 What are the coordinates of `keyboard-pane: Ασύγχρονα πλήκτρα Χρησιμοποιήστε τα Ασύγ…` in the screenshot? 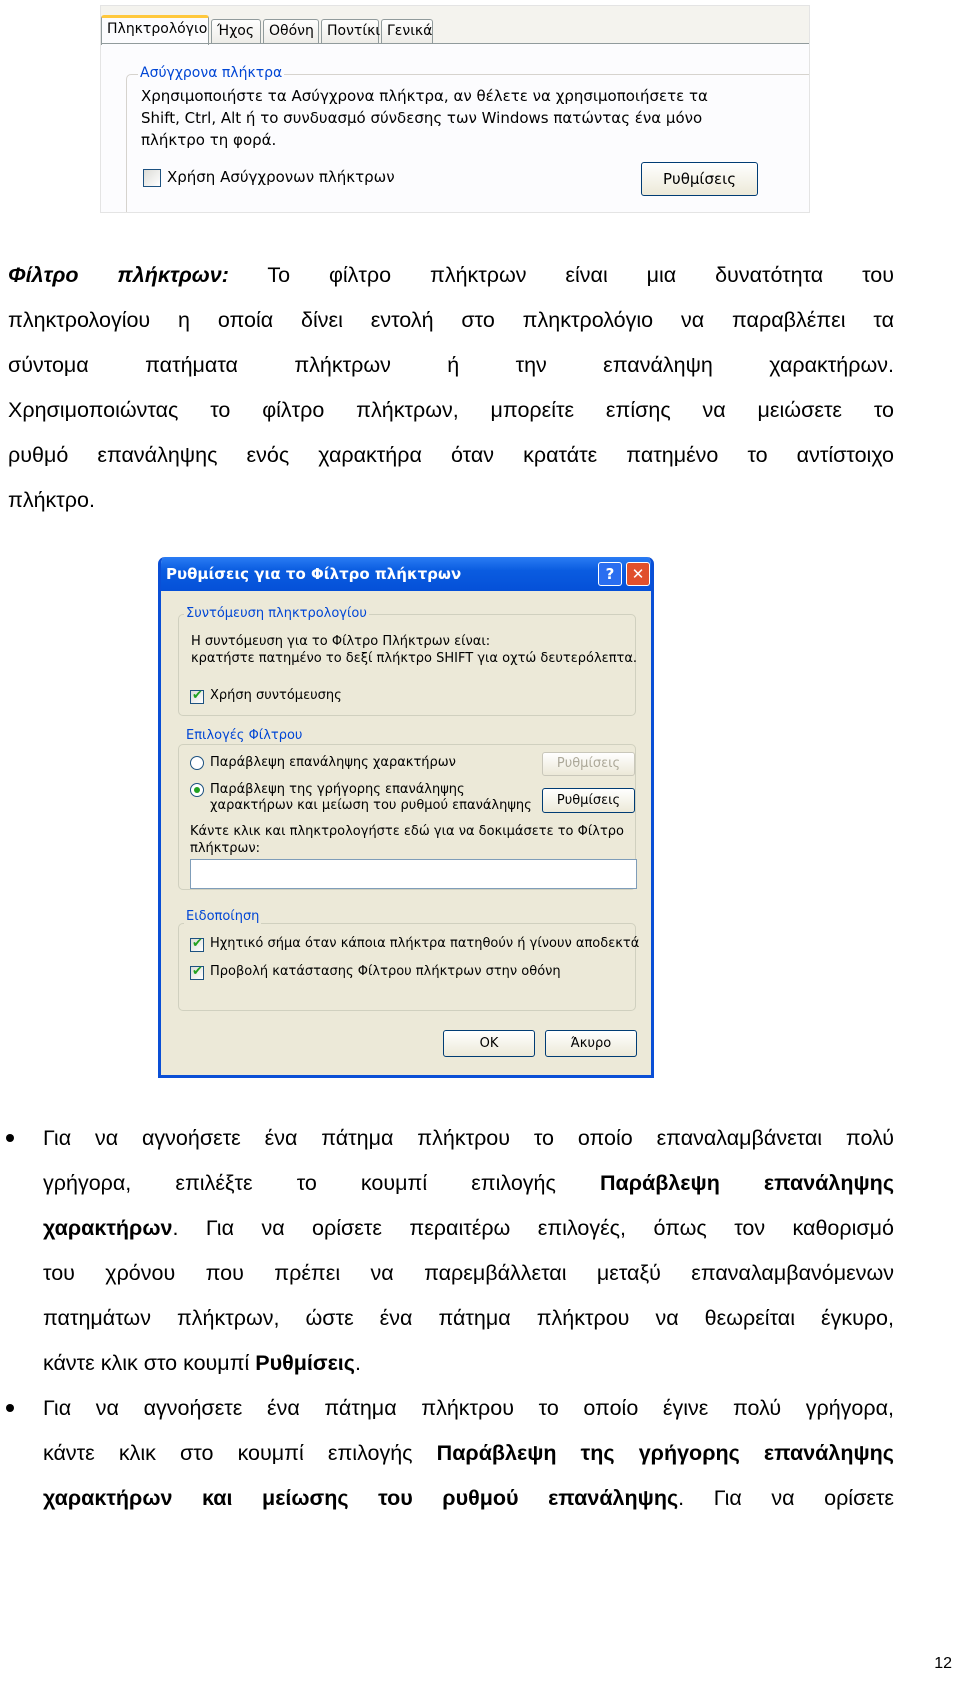 It's located at (455, 127).